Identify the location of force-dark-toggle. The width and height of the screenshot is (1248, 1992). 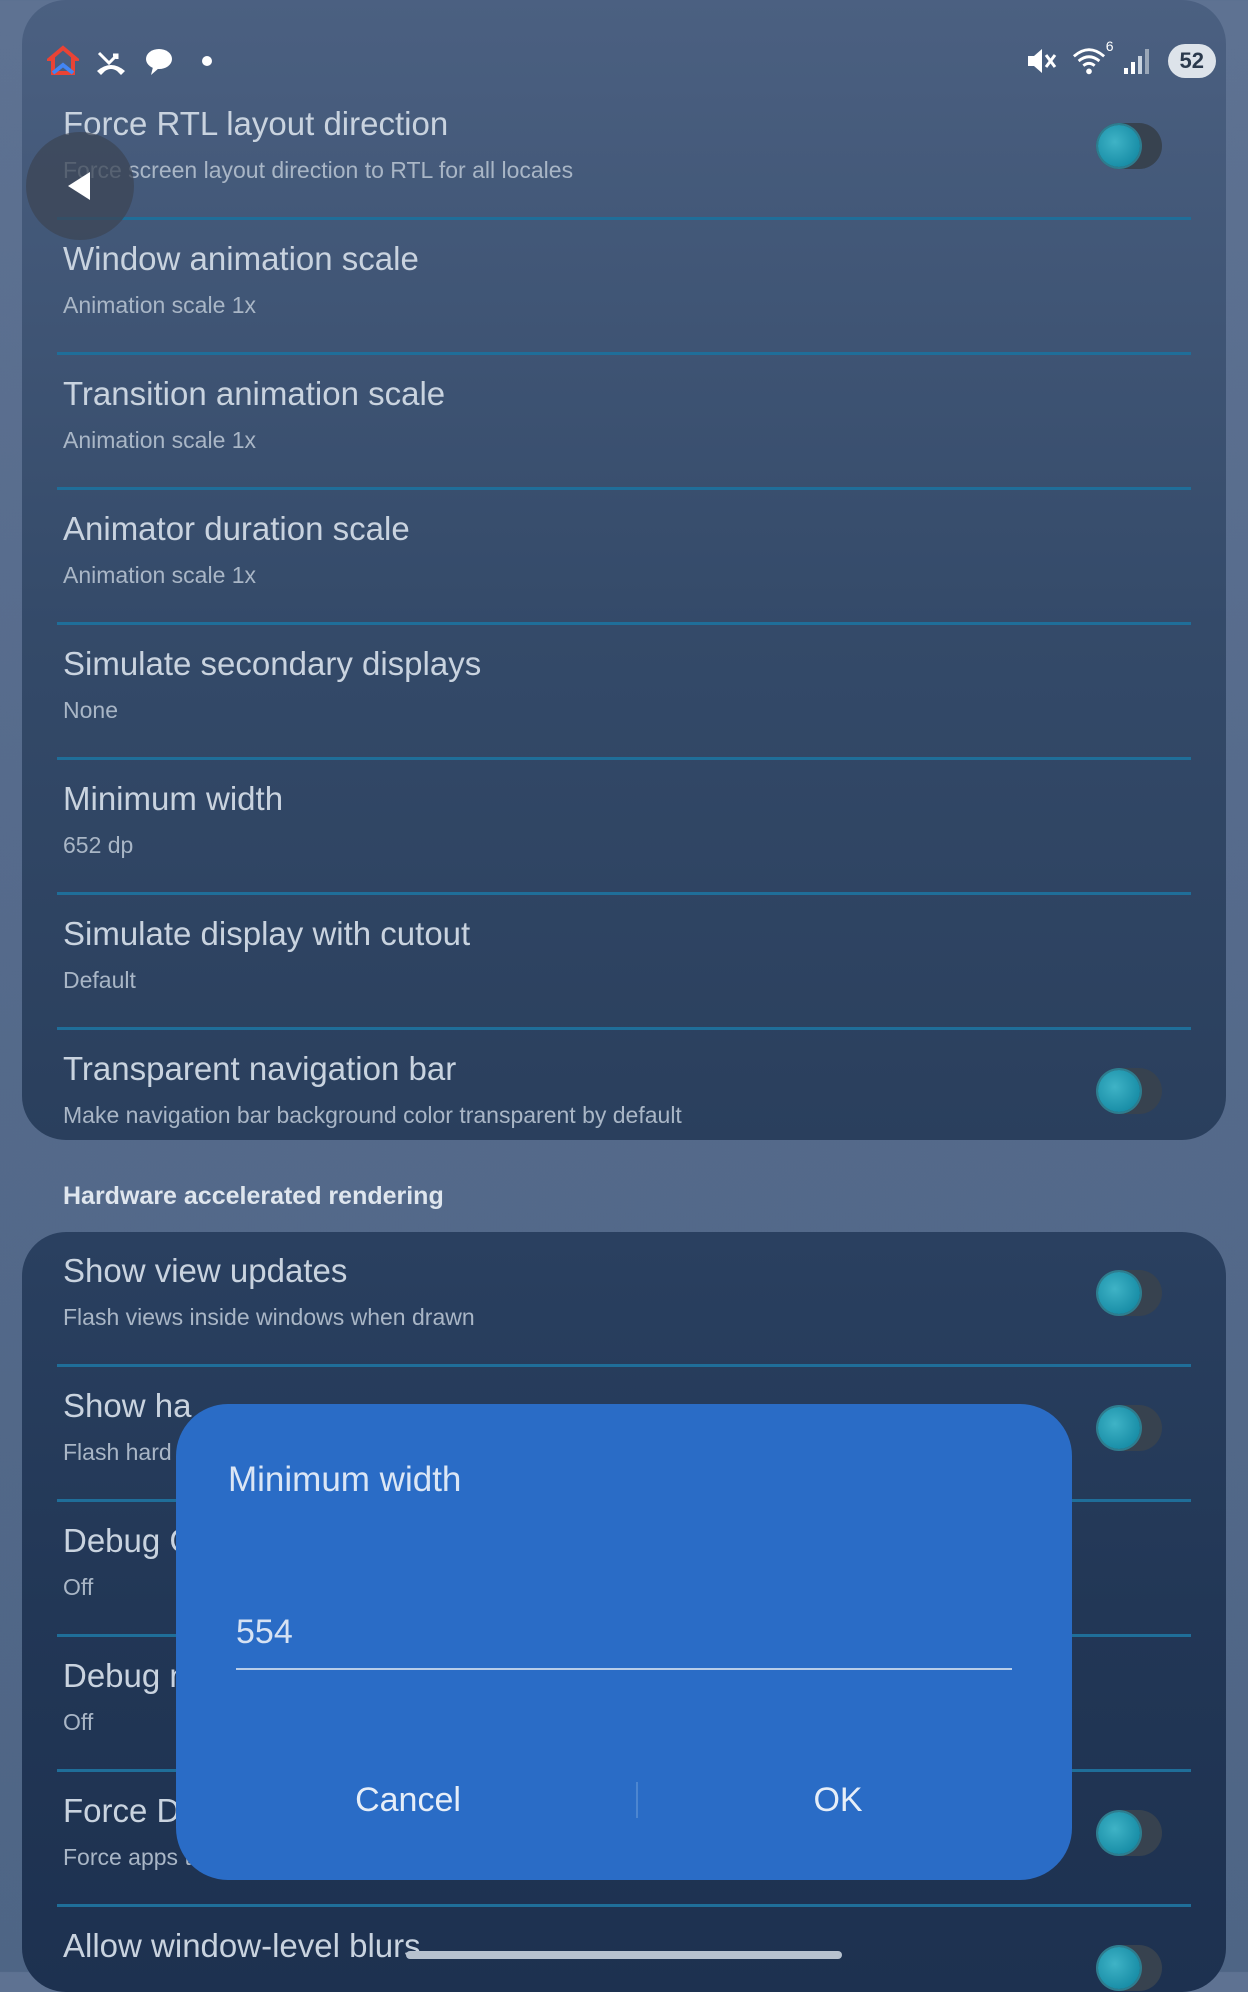
(1129, 1833).